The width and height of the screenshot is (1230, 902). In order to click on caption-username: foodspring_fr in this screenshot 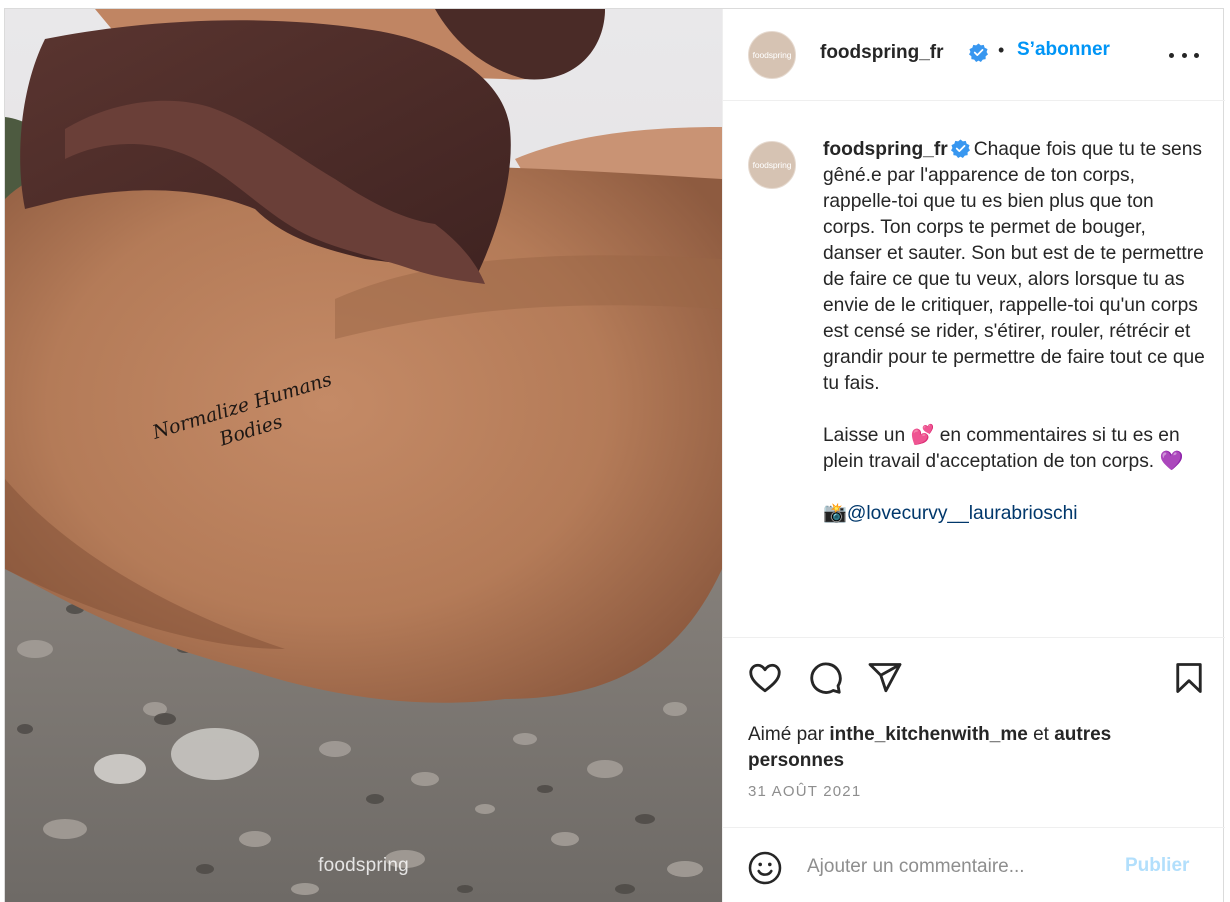, I will do `click(885, 149)`.